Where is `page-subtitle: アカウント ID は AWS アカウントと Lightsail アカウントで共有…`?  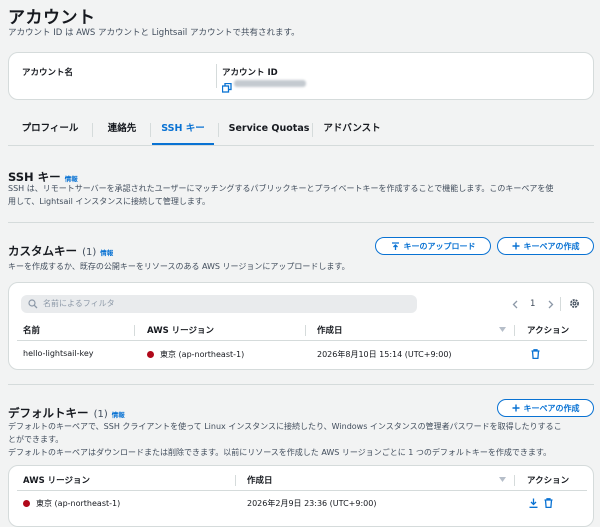 page-subtitle: アカウント ID は AWS アカウントと Lightsail アカウントで共有… is located at coordinates (154, 33).